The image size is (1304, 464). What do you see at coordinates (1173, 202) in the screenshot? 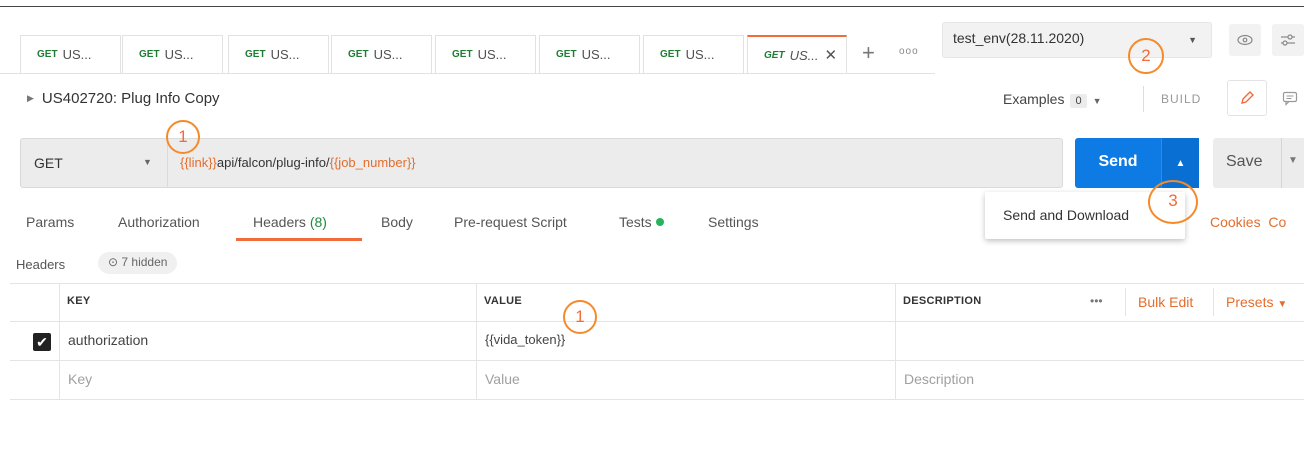
I see `callout-marker: 3` at bounding box center [1173, 202].